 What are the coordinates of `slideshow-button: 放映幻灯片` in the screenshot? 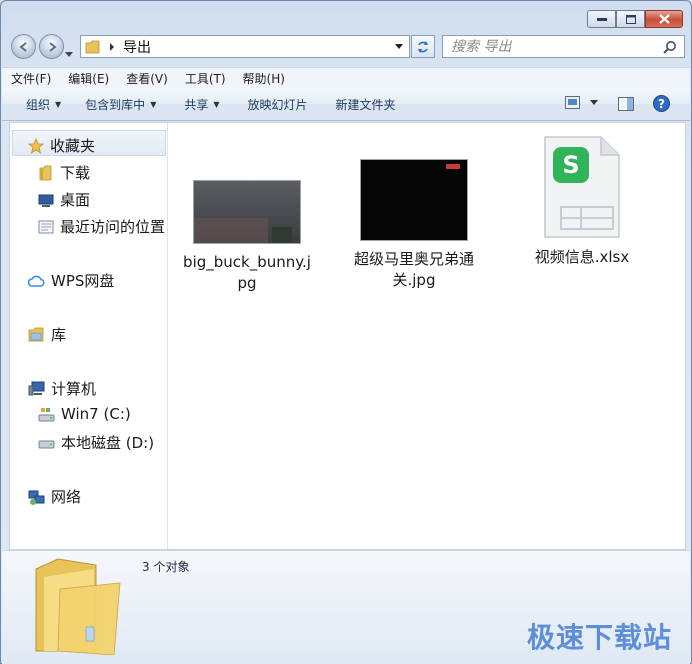 It's located at (274, 104).